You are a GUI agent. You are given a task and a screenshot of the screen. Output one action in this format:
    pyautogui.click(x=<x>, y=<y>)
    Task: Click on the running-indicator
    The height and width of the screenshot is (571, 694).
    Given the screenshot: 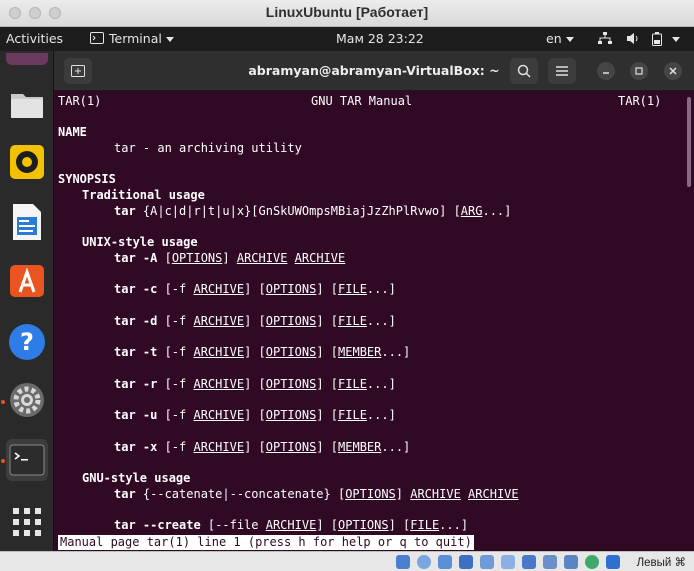 What is the action you would take?
    pyautogui.click(x=3, y=402)
    